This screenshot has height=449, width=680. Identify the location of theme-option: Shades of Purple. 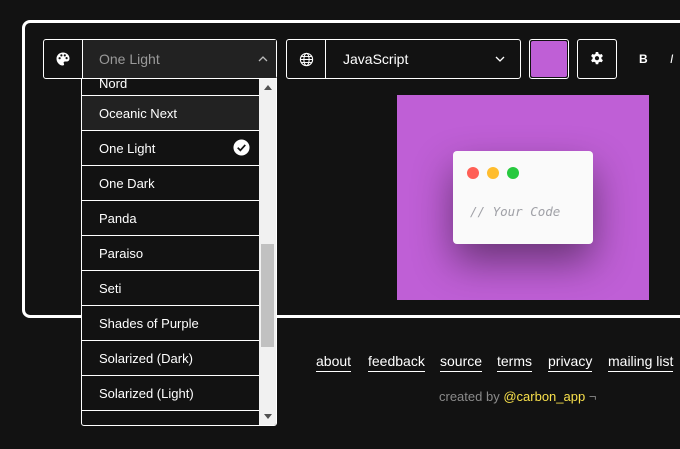
(170, 323).